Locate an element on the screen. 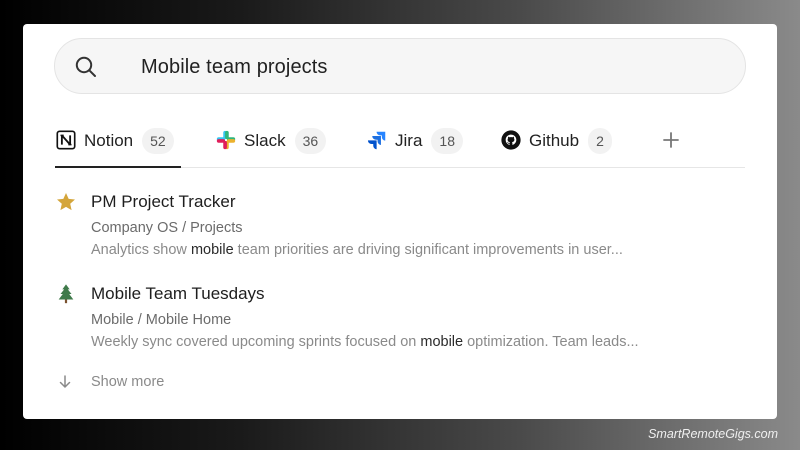  tab-github: Github 2 is located at coordinates (556, 145).